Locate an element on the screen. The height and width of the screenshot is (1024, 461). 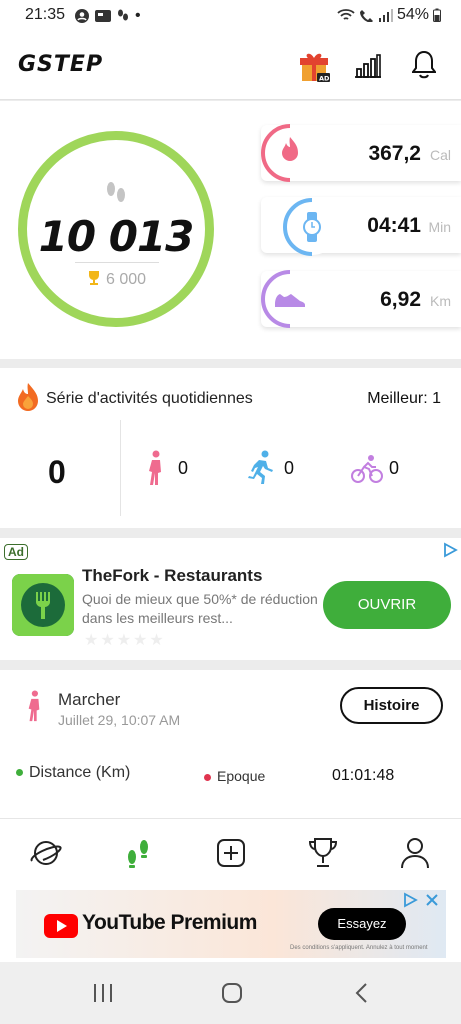
bottom-tab-bar is located at coordinates (230, 852).